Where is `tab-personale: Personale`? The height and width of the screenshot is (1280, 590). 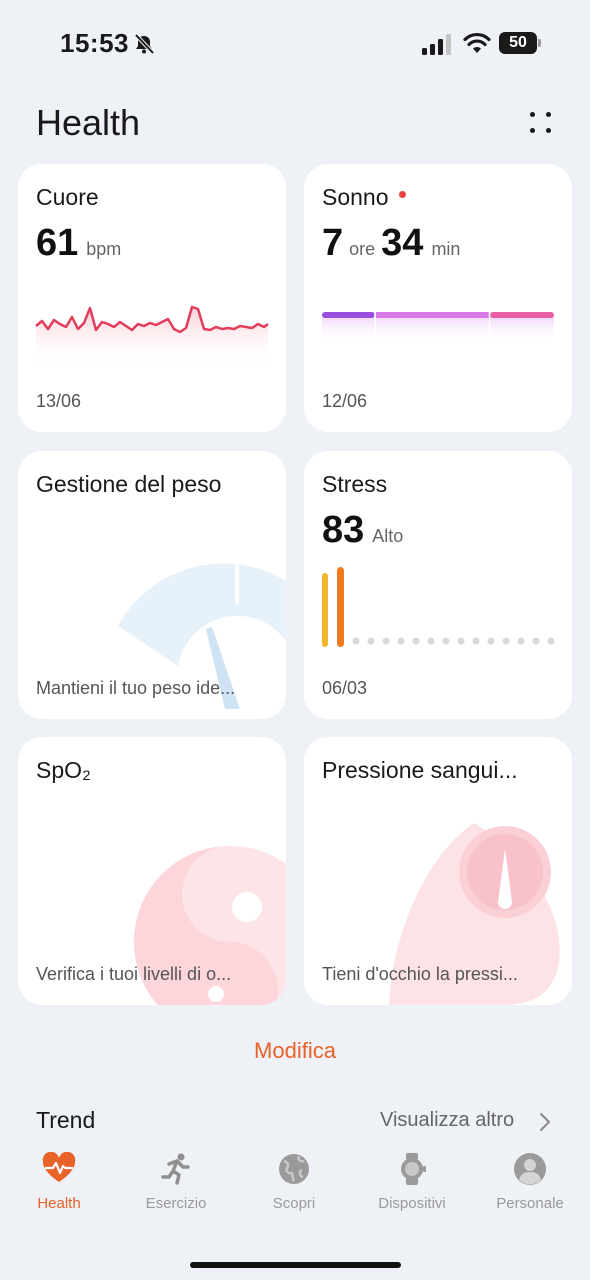 tab-personale: Personale is located at coordinates (530, 1182).